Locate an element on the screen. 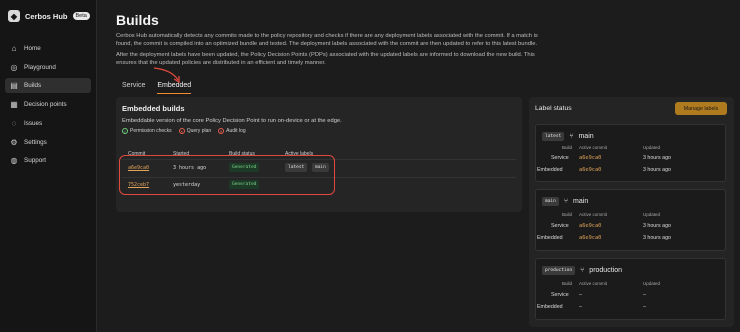 The height and width of the screenshot is (332, 740). sidebar-item-playground: ◎ Playground is located at coordinates (48, 67).